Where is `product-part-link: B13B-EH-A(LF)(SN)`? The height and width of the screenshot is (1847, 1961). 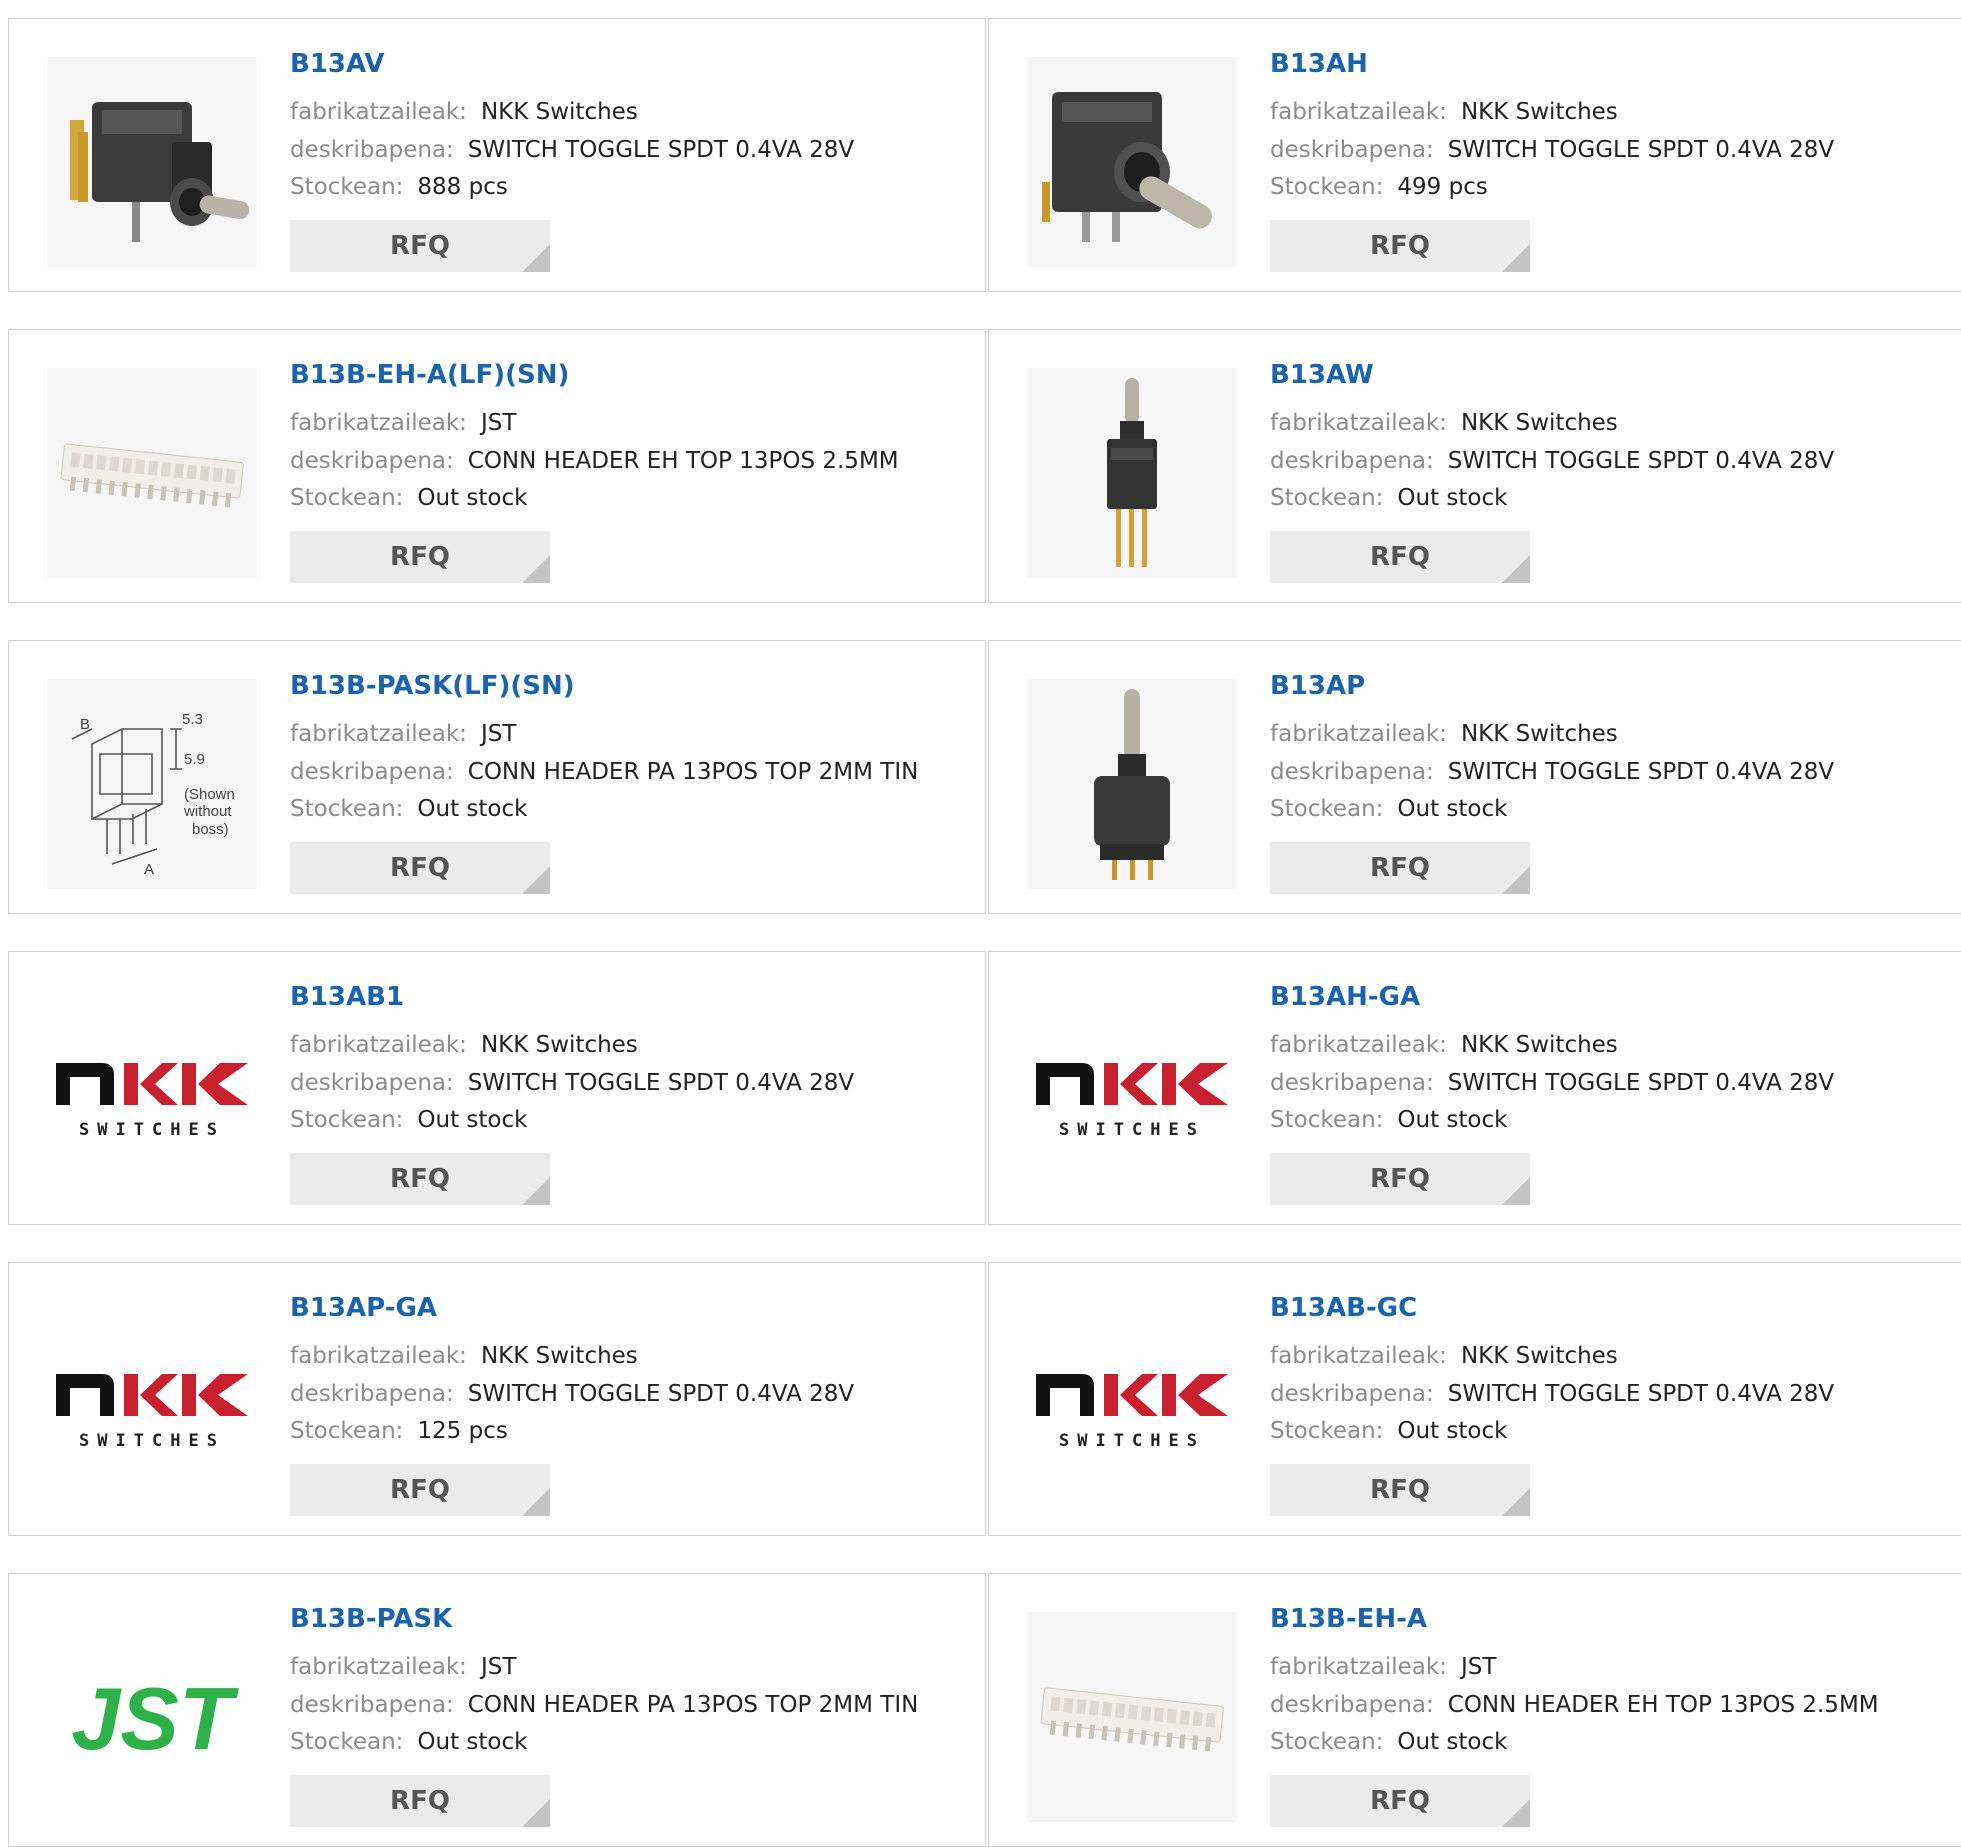 product-part-link: B13B-EH-A(LF)(SN) is located at coordinates (429, 375).